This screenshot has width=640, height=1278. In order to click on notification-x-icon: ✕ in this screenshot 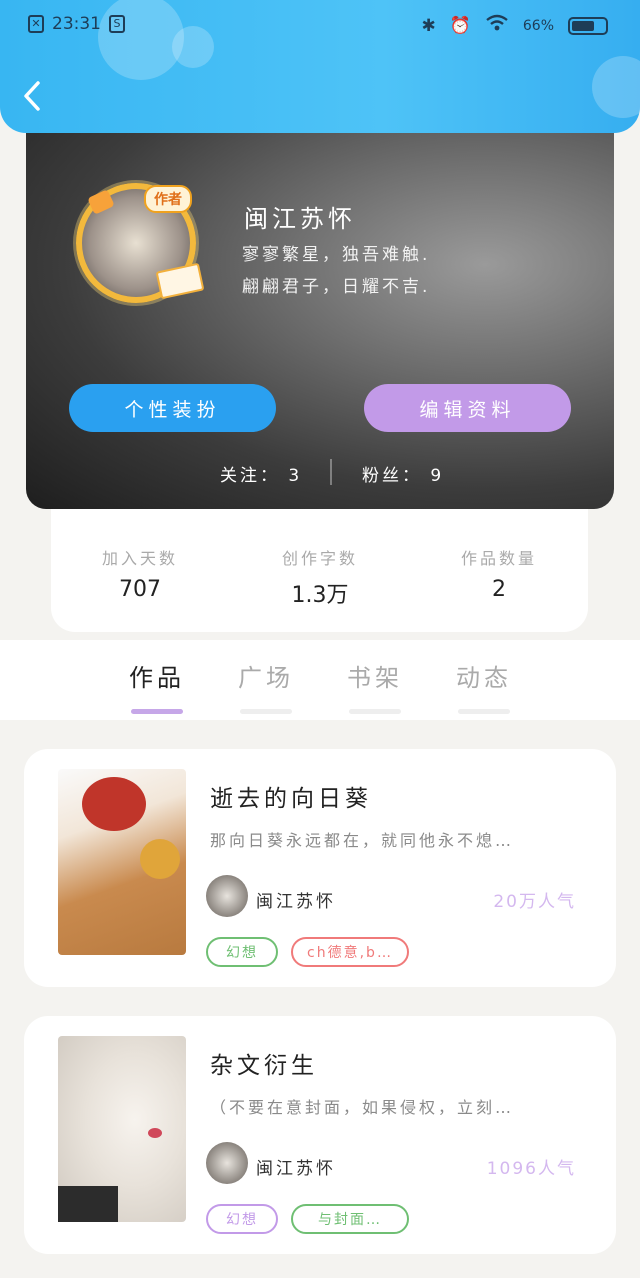, I will do `click(36, 24)`.